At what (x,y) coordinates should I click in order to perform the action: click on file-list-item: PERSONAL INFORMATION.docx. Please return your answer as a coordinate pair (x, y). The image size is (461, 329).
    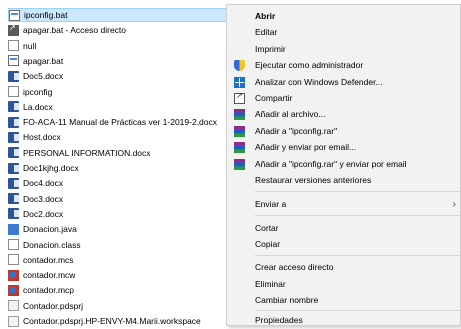
    Looking at the image, I should click on (119, 153).